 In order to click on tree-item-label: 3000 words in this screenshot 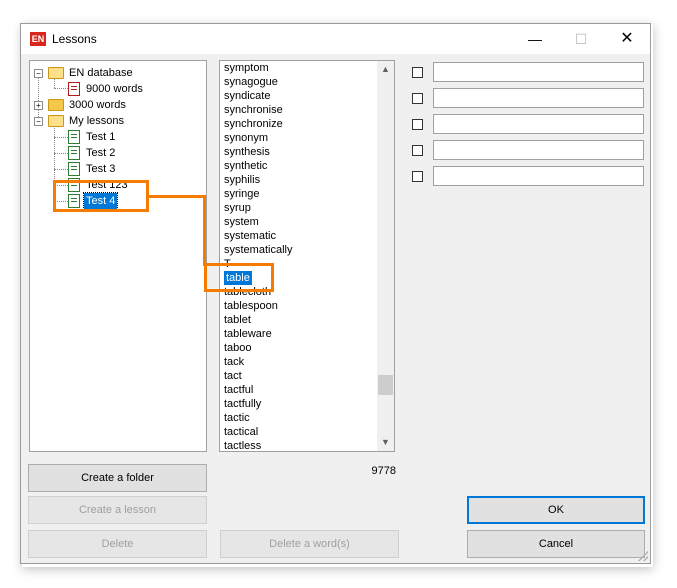, I will do `click(97, 105)`.